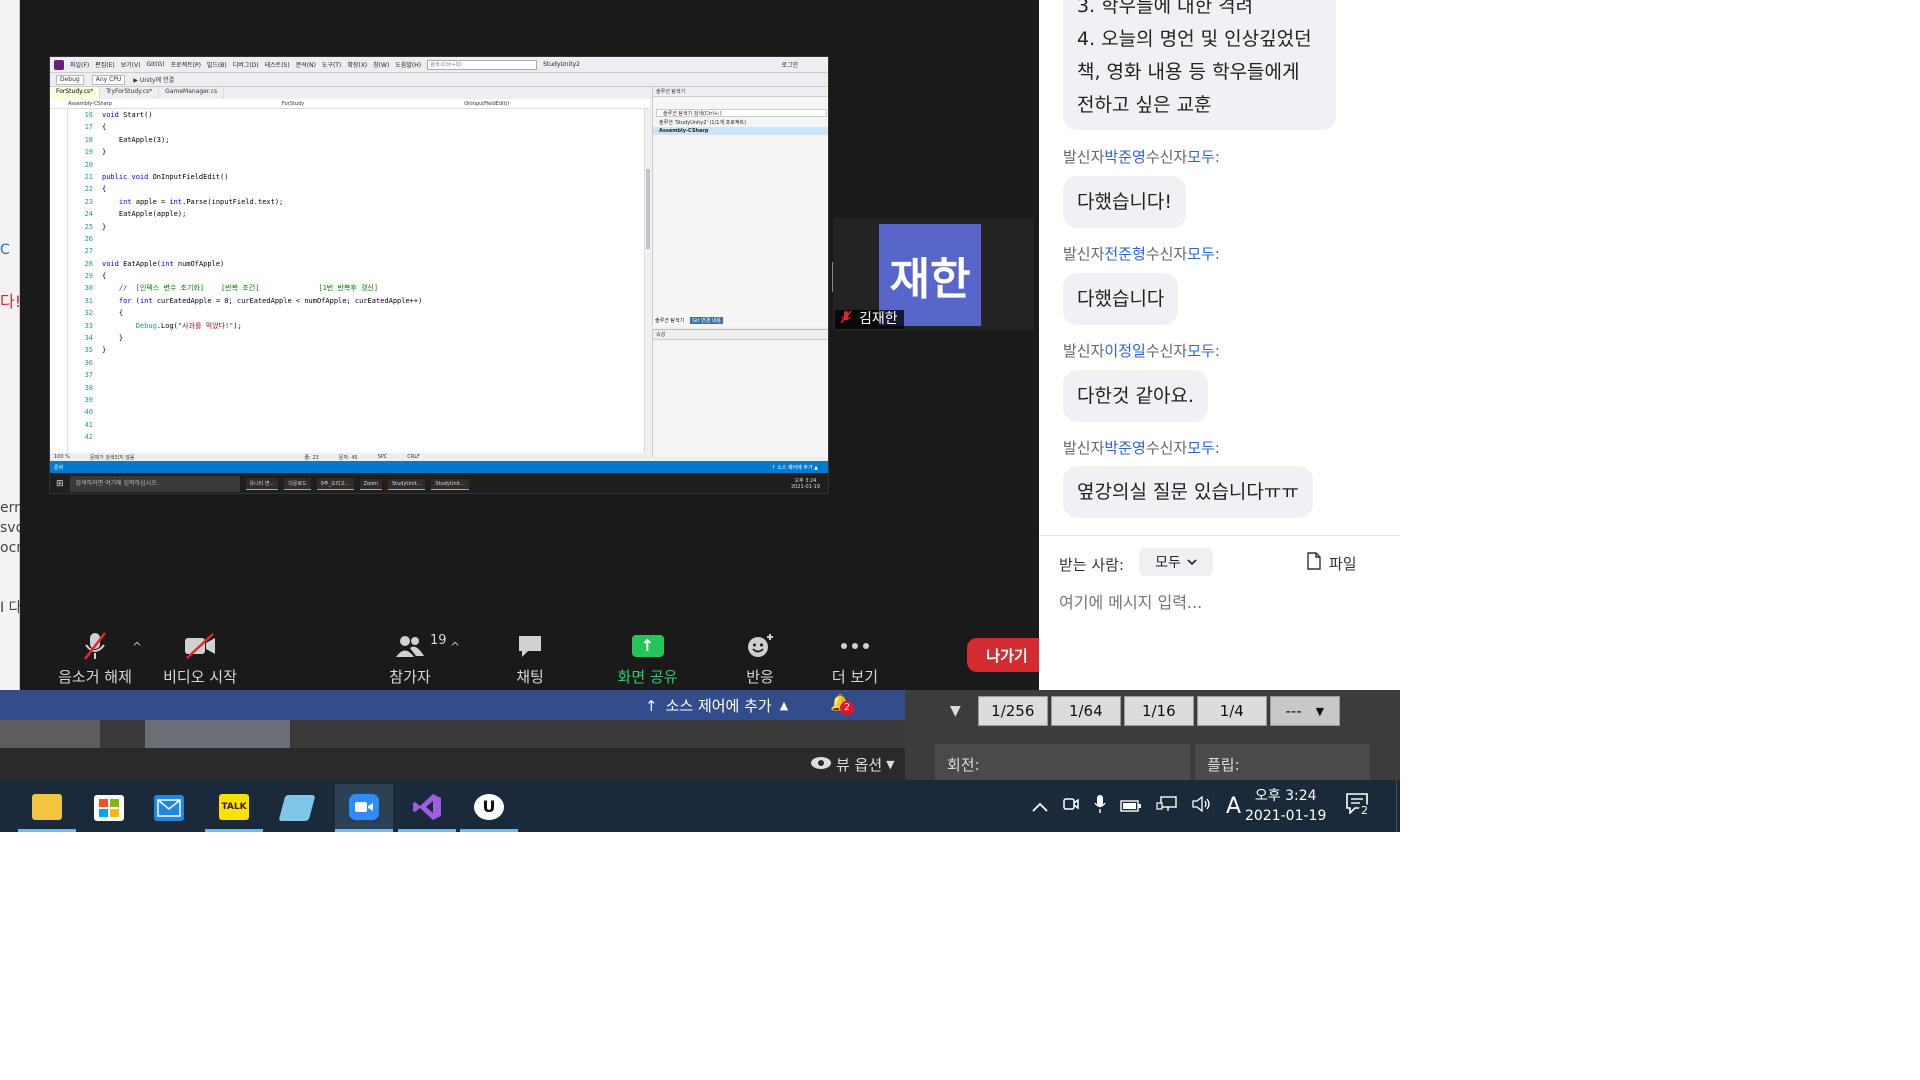 This screenshot has height=1080, width=1920. Describe the element at coordinates (112, 457) in the screenshot. I see `issues-indicator: 문제가 검색되지 않음` at that location.